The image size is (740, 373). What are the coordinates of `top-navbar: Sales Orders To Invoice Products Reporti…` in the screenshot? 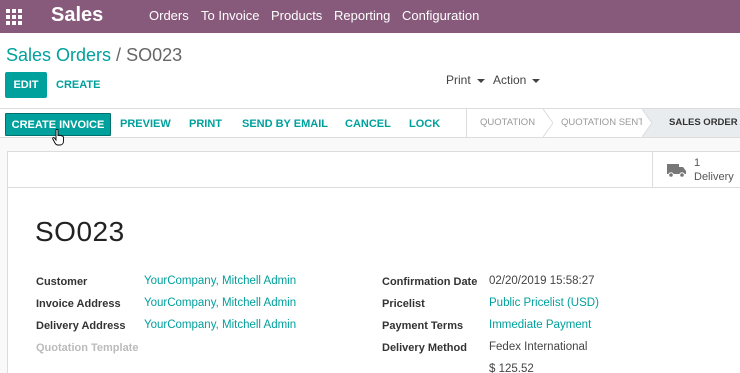 It's located at (370, 16).